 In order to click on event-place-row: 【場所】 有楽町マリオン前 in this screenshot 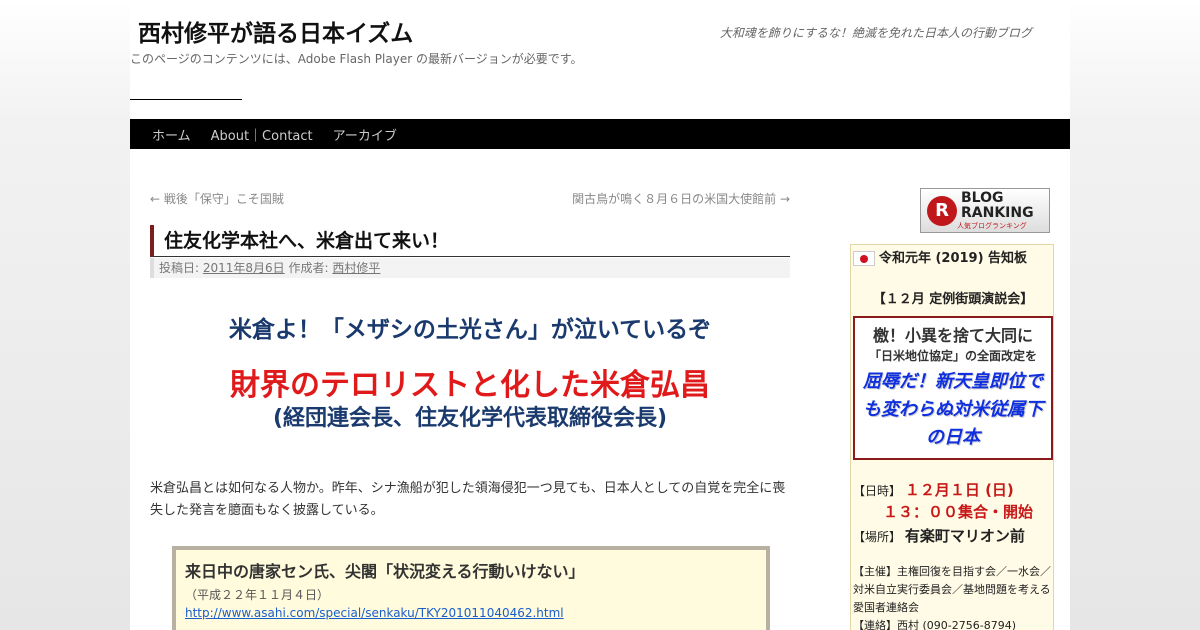, I will do `click(939, 535)`.